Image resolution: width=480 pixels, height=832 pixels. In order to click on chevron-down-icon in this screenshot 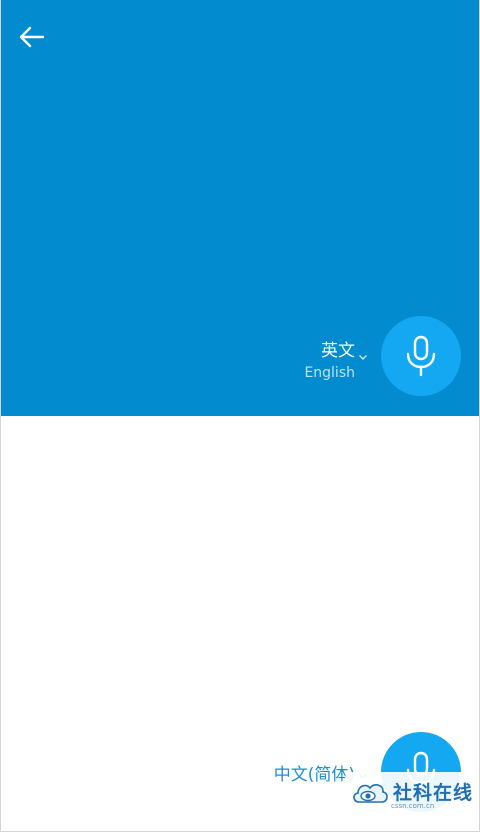, I will do `click(363, 357)`.